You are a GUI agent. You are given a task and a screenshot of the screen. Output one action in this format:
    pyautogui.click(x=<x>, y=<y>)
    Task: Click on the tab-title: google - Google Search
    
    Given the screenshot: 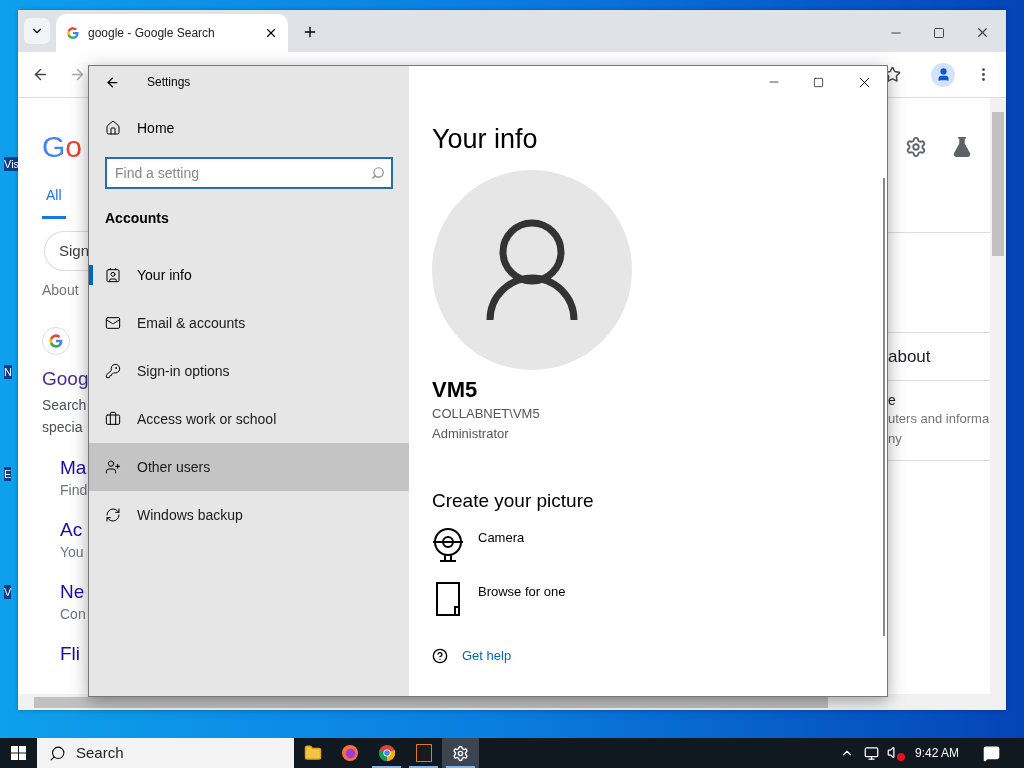 What is the action you would take?
    pyautogui.click(x=152, y=33)
    